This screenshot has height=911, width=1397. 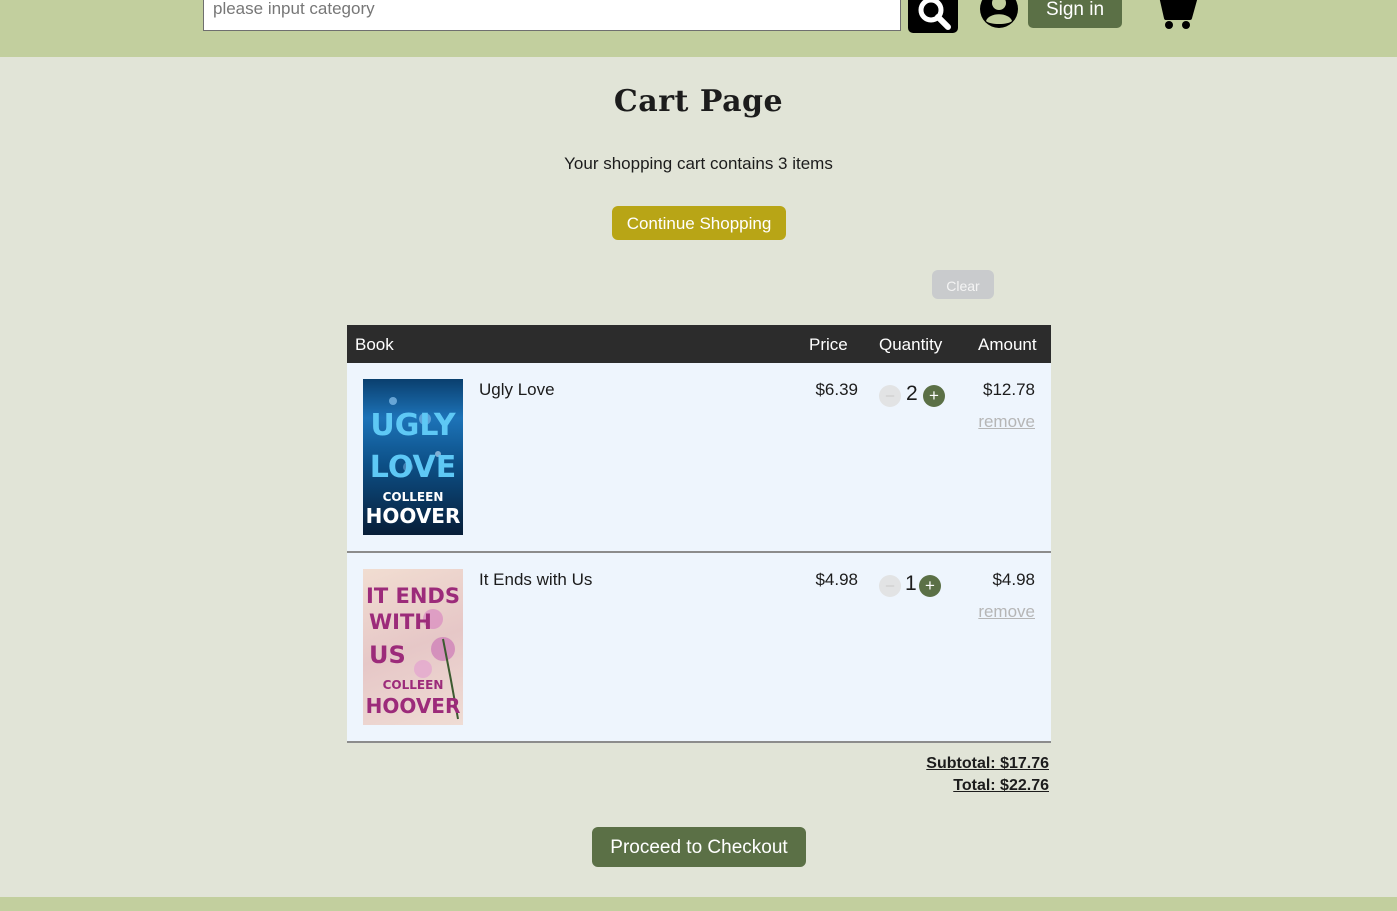 I want to click on svg-text: US, so click(x=387, y=655).